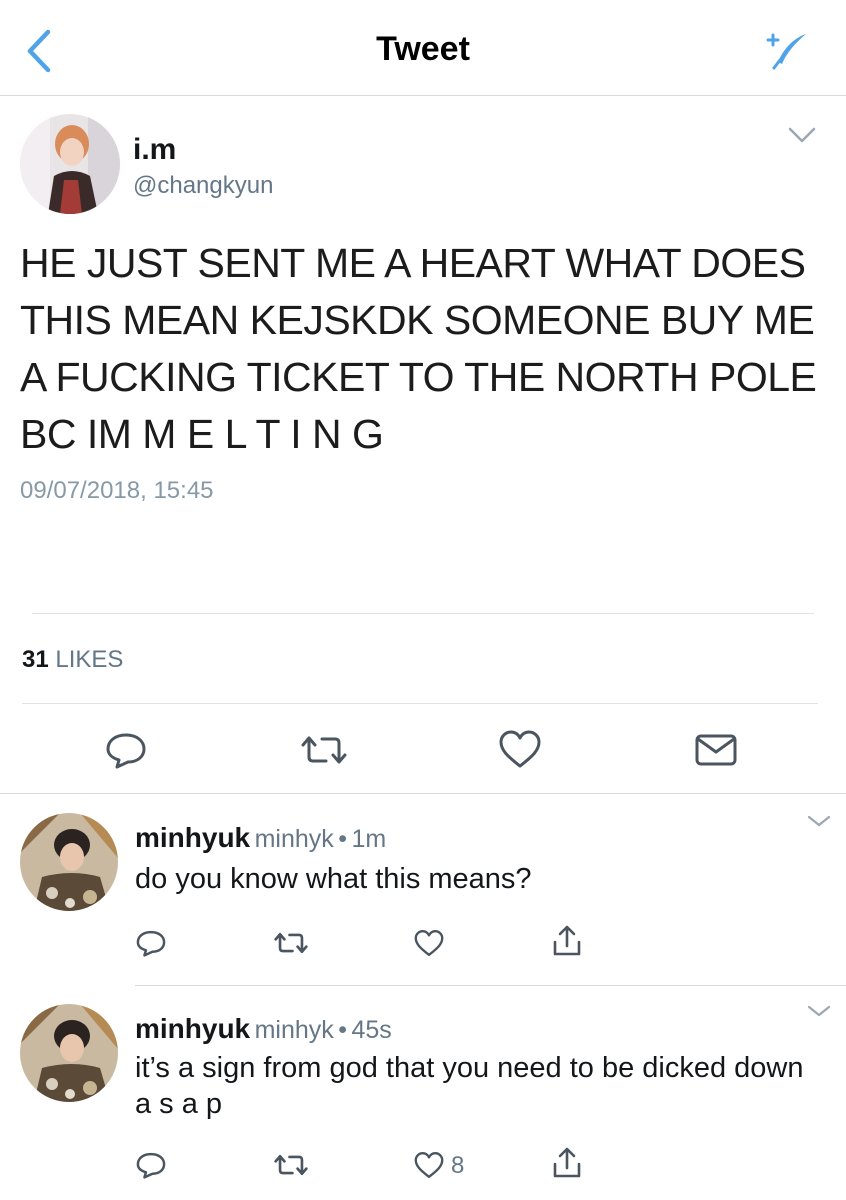 The width and height of the screenshot is (846, 1200). Describe the element at coordinates (203, 186) in the screenshot. I see `author-handle: @changkyun` at that location.